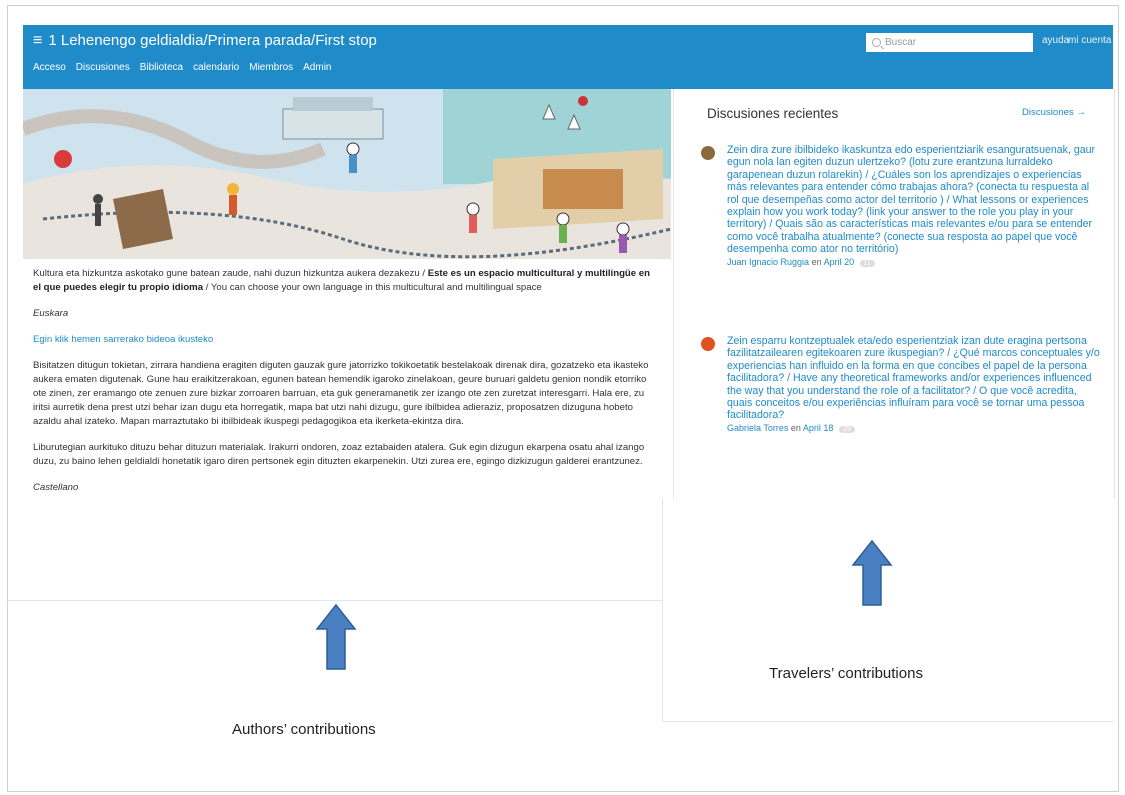 The image size is (1125, 795). I want to click on search-input: Buscar, so click(949, 42).